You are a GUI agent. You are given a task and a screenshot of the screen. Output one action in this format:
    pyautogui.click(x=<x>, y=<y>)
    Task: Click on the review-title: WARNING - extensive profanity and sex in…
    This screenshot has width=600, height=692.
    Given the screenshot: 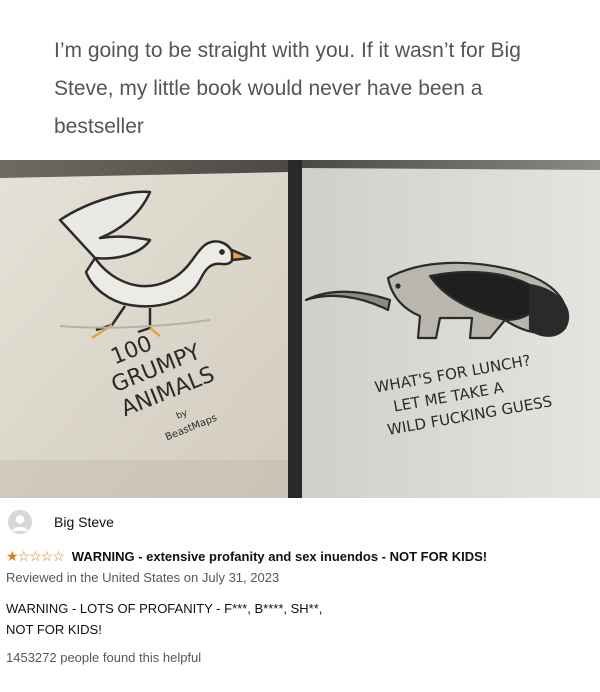 What is the action you would take?
    pyautogui.click(x=279, y=556)
    